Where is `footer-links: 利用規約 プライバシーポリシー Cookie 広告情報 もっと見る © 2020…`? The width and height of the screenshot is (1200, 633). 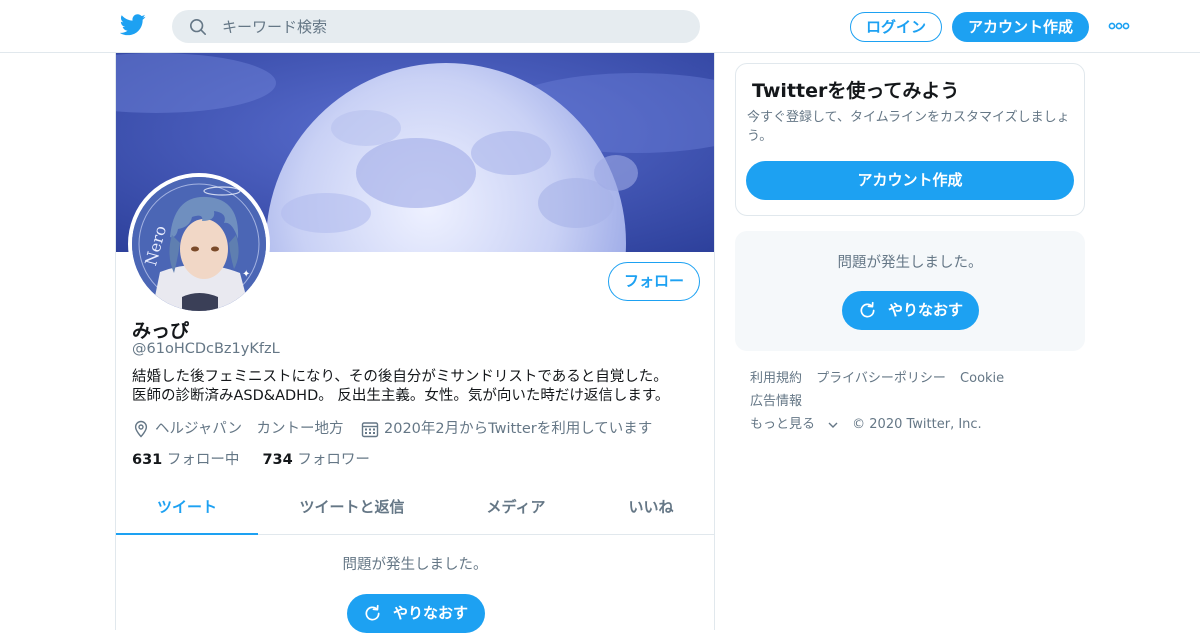 footer-links: 利用規約 プライバシーポリシー Cookie 広告情報 もっと見る © 2020… is located at coordinates (915, 401).